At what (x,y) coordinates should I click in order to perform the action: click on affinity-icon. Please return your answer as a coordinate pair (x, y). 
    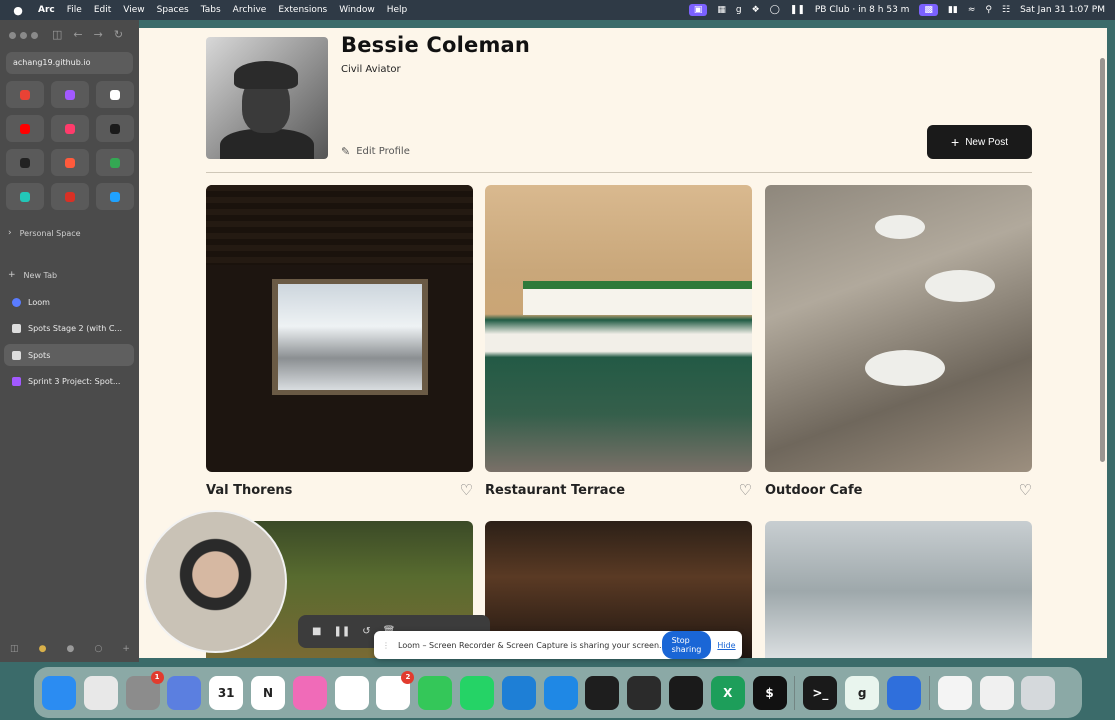
    Looking at the image, I should click on (560, 692).